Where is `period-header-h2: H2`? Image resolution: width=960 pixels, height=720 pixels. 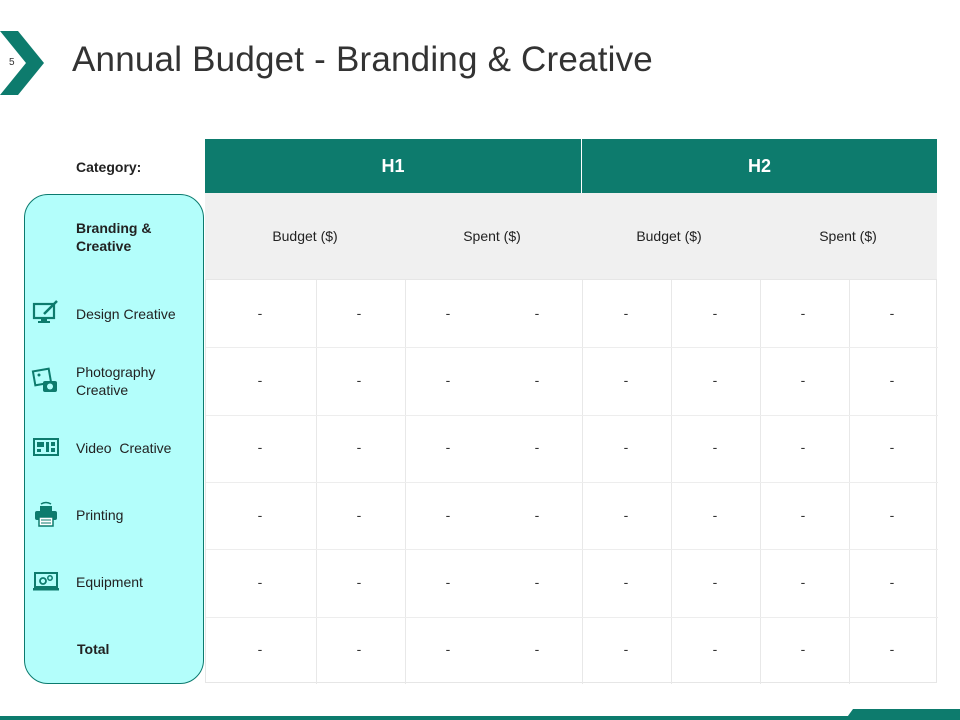 period-header-h2: H2 is located at coordinates (759, 166).